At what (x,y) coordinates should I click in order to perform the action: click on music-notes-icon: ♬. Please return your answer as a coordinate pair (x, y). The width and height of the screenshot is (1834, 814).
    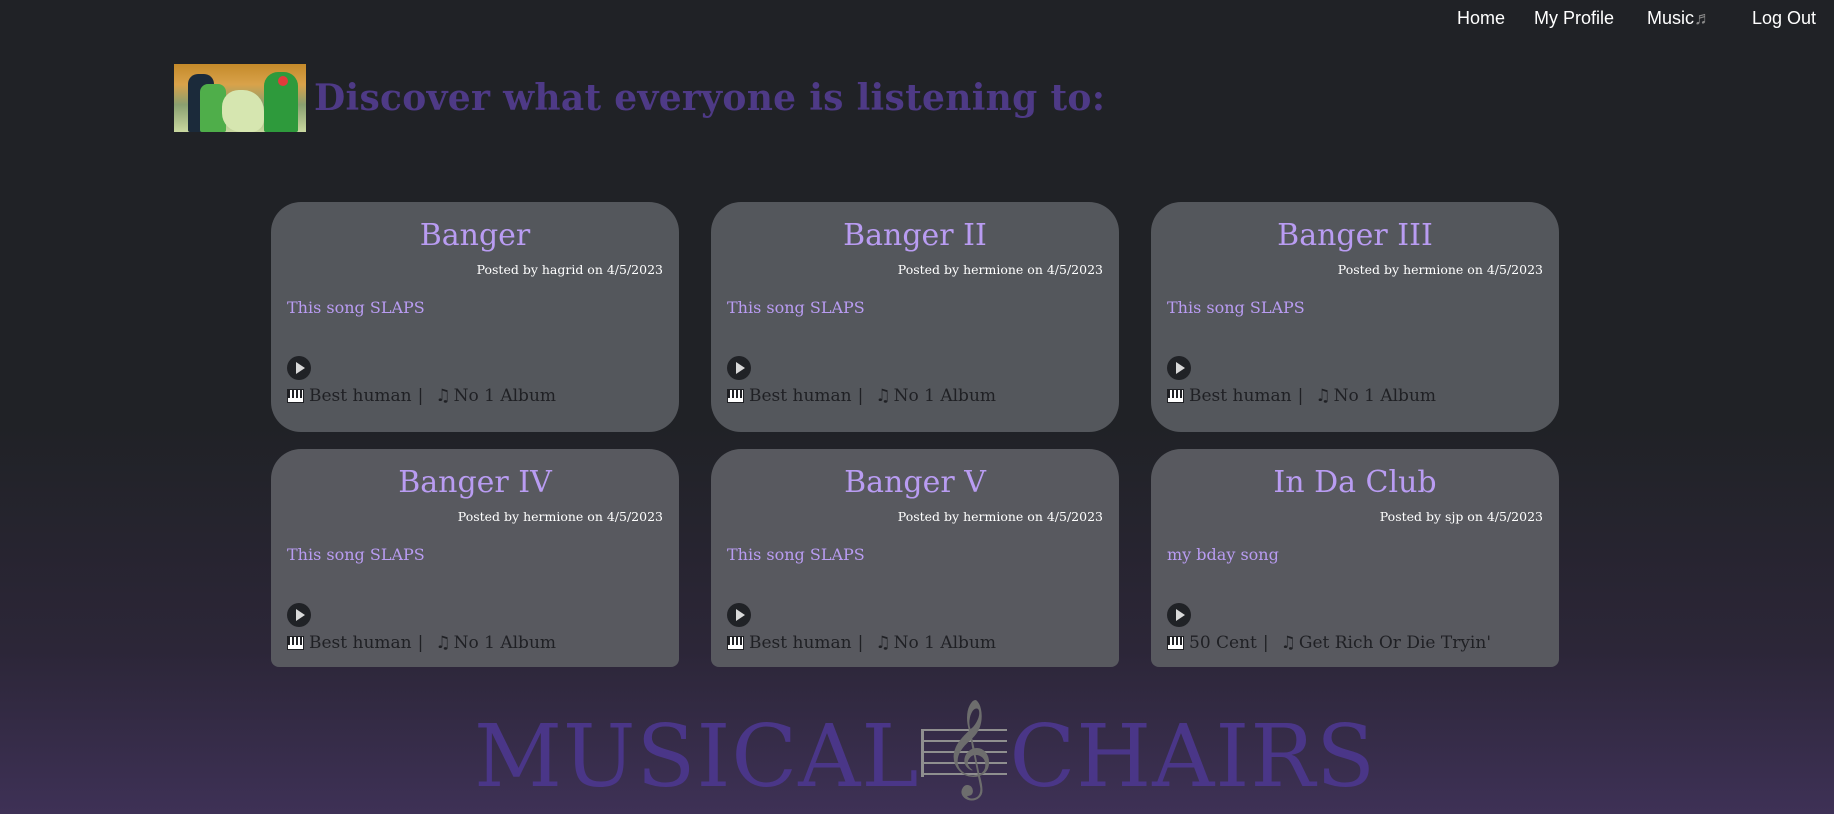
    Looking at the image, I should click on (1703, 18).